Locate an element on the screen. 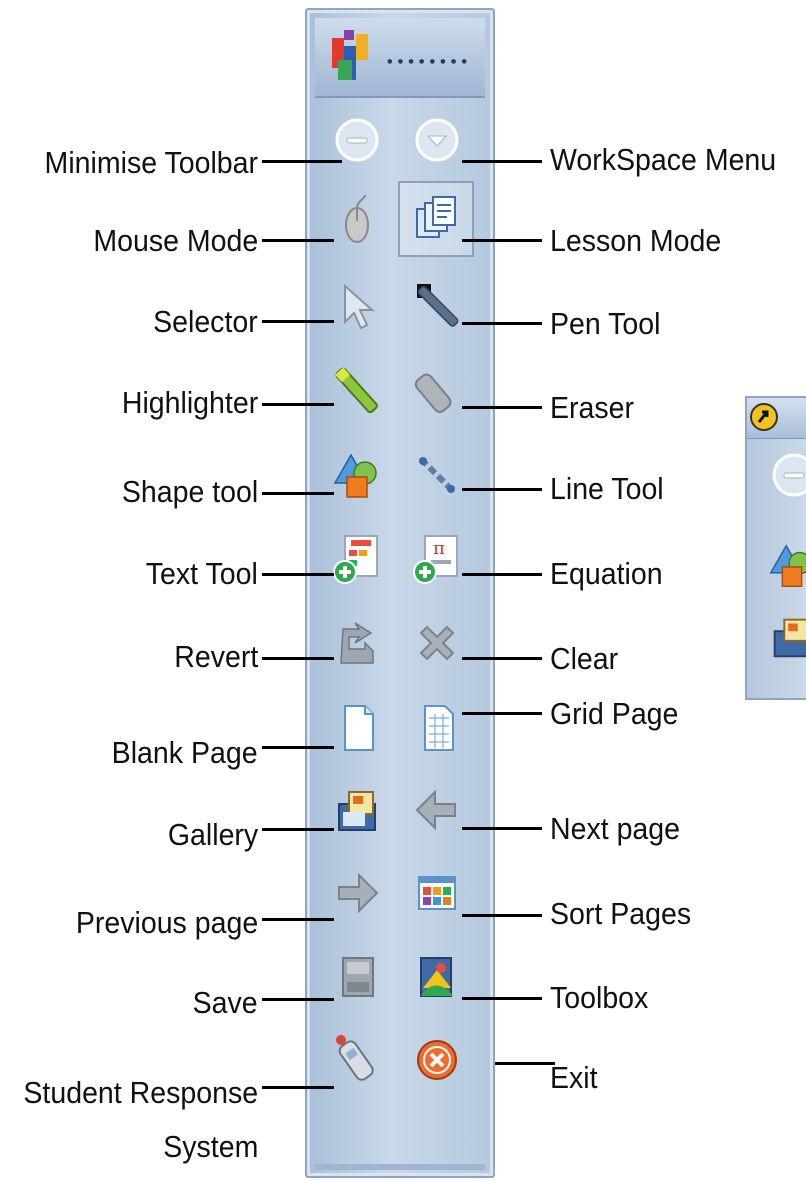  toolbar-header: ∙∙∙∙∙∙∙∙ is located at coordinates (400, 58).